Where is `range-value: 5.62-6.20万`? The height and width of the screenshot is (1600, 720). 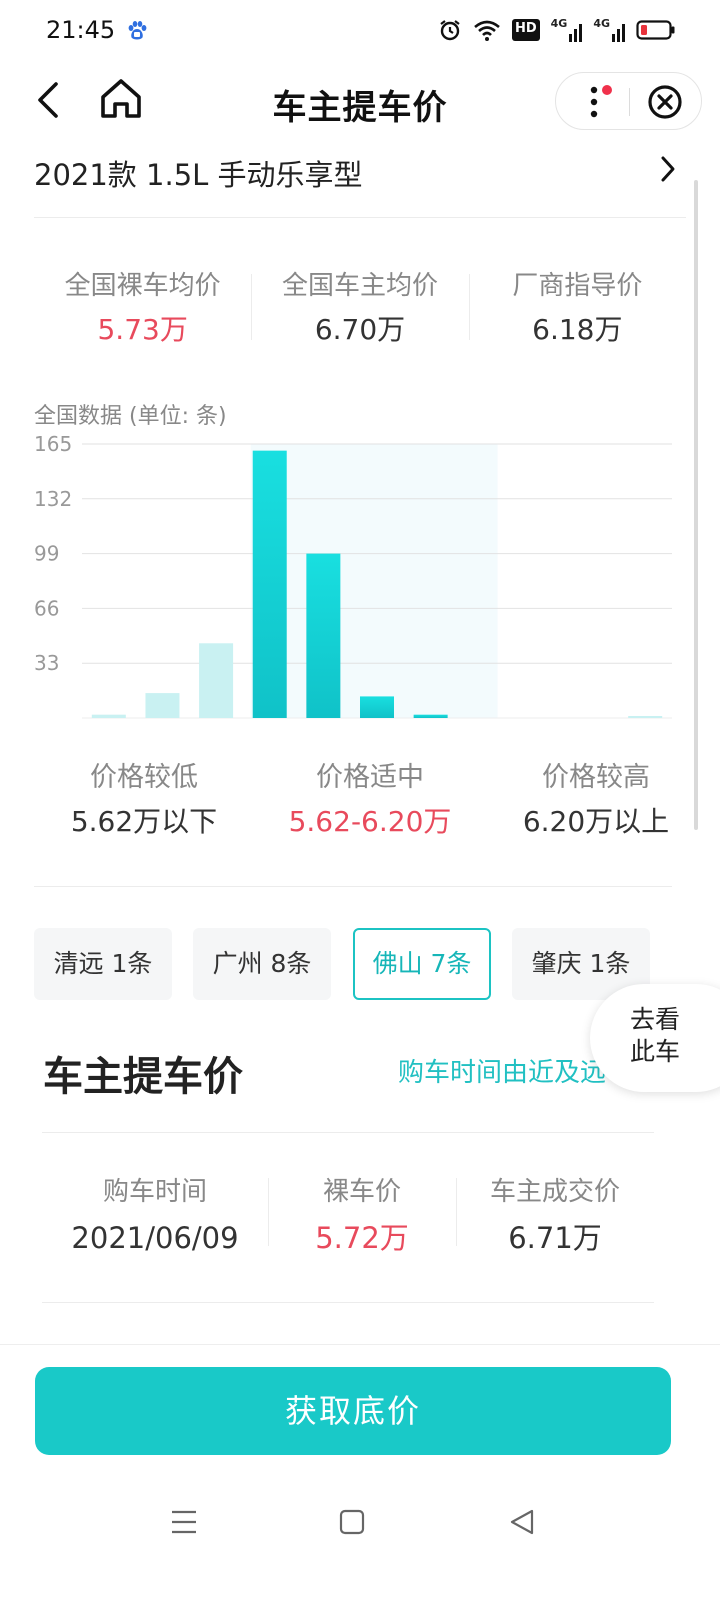
range-value: 5.62-6.20万 is located at coordinates (370, 821).